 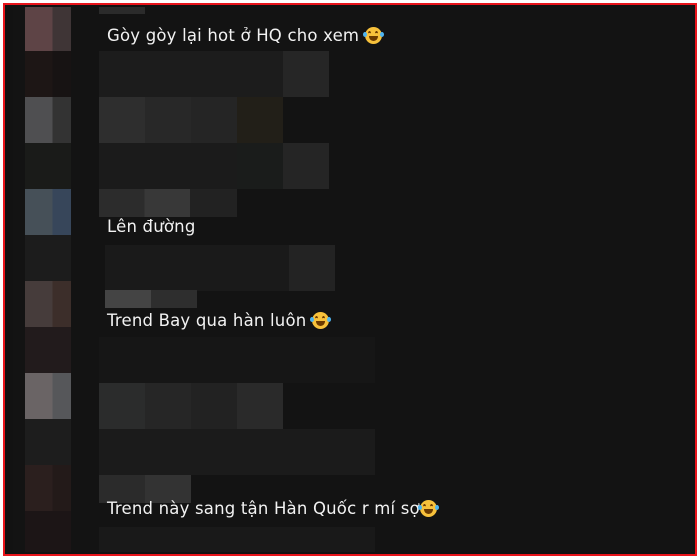 I want to click on comment-label: Lên đường, so click(x=151, y=226).